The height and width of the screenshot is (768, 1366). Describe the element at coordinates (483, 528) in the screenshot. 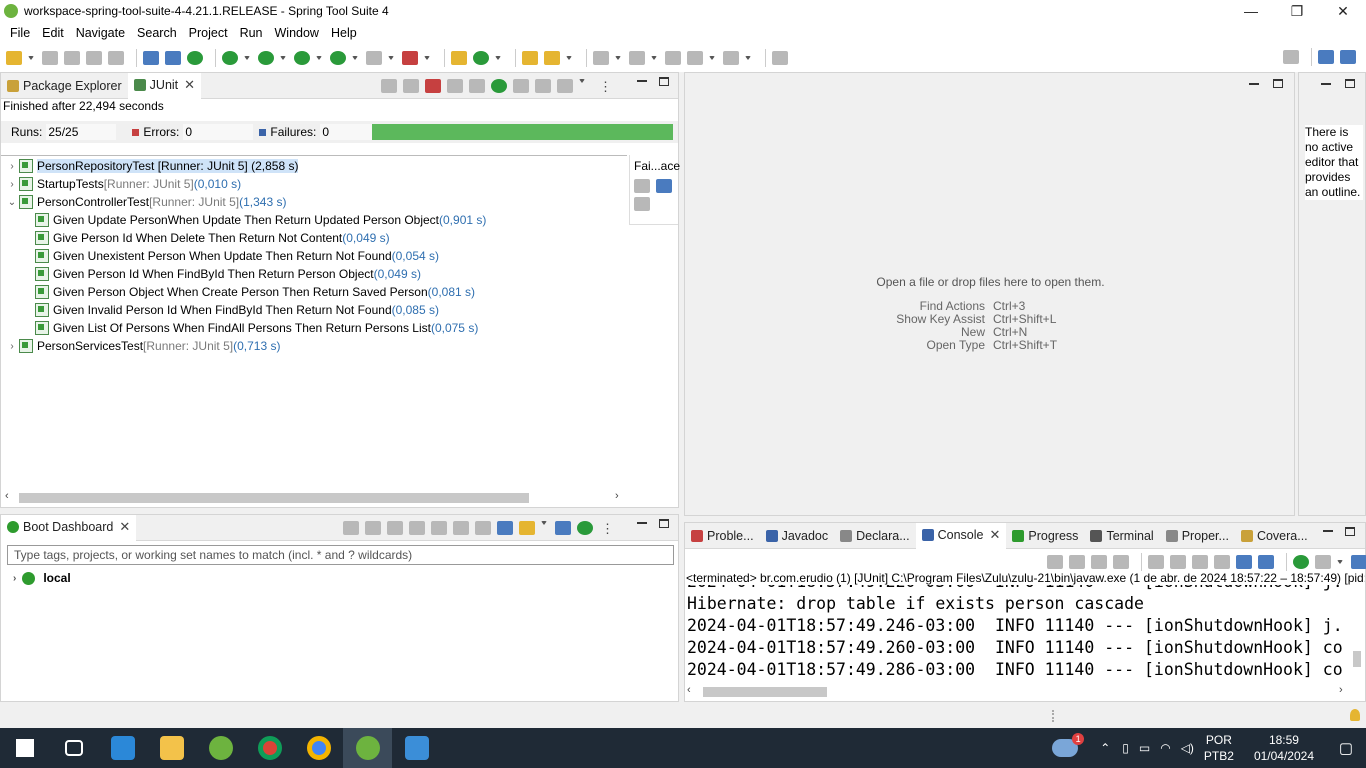

I see `edit-icon` at that location.